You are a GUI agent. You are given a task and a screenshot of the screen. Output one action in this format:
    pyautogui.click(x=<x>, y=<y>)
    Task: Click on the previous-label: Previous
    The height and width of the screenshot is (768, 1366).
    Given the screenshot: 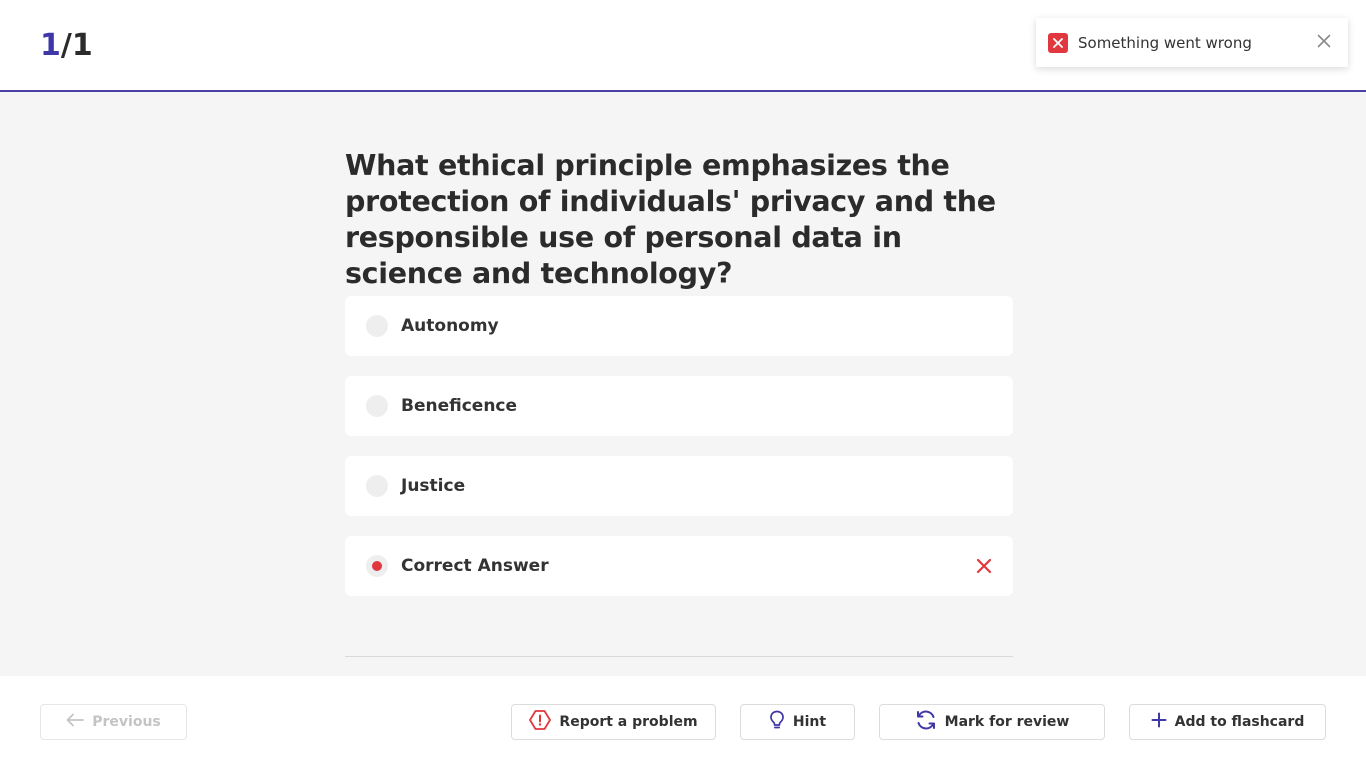 What is the action you would take?
    pyautogui.click(x=126, y=722)
    